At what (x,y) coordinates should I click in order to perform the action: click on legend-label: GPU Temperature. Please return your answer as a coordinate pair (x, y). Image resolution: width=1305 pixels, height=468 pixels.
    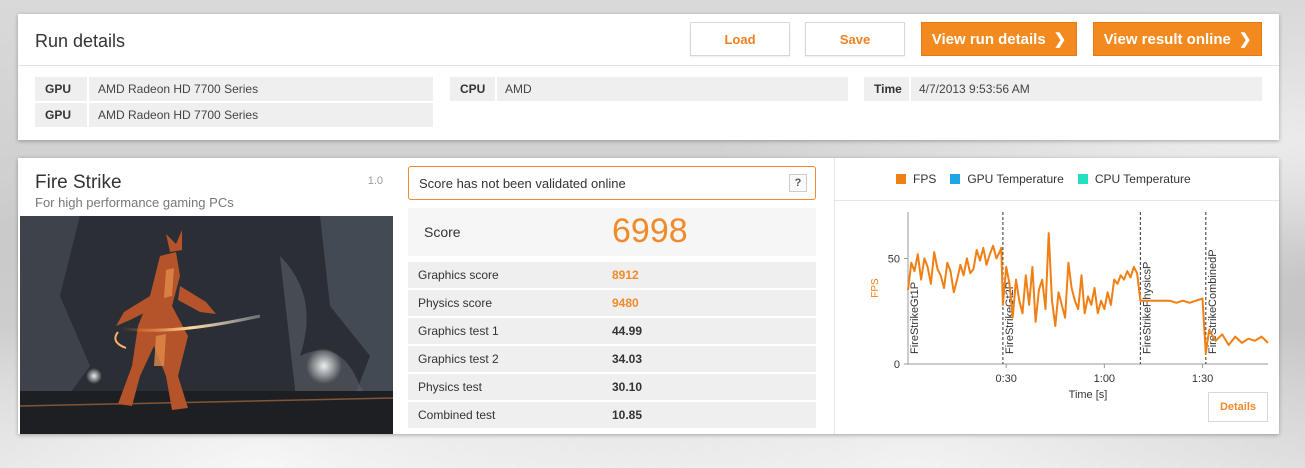
    Looking at the image, I should click on (1015, 179).